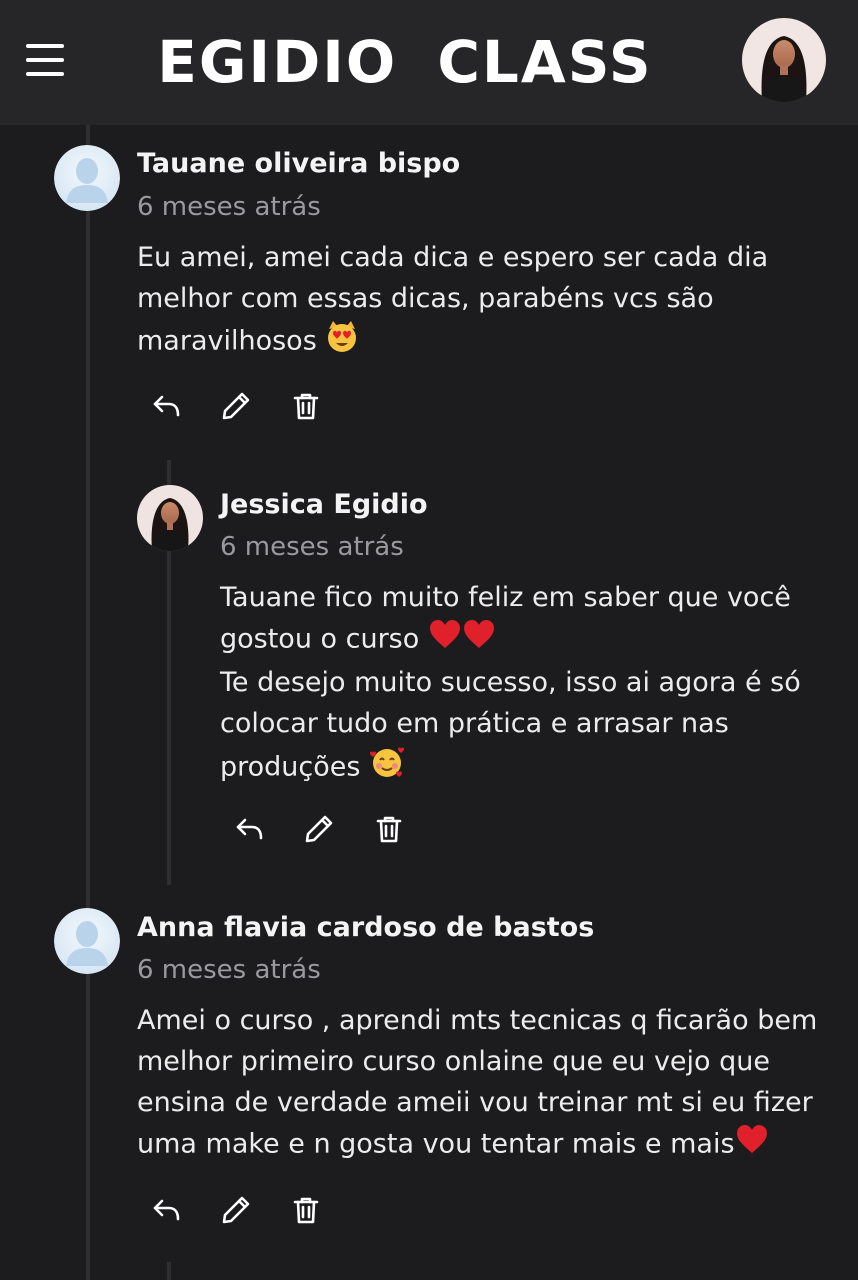 Image resolution: width=858 pixels, height=1280 pixels. Describe the element at coordinates (365, 927) in the screenshot. I see `comment-author: Anna flavia cardoso de bastos` at that location.